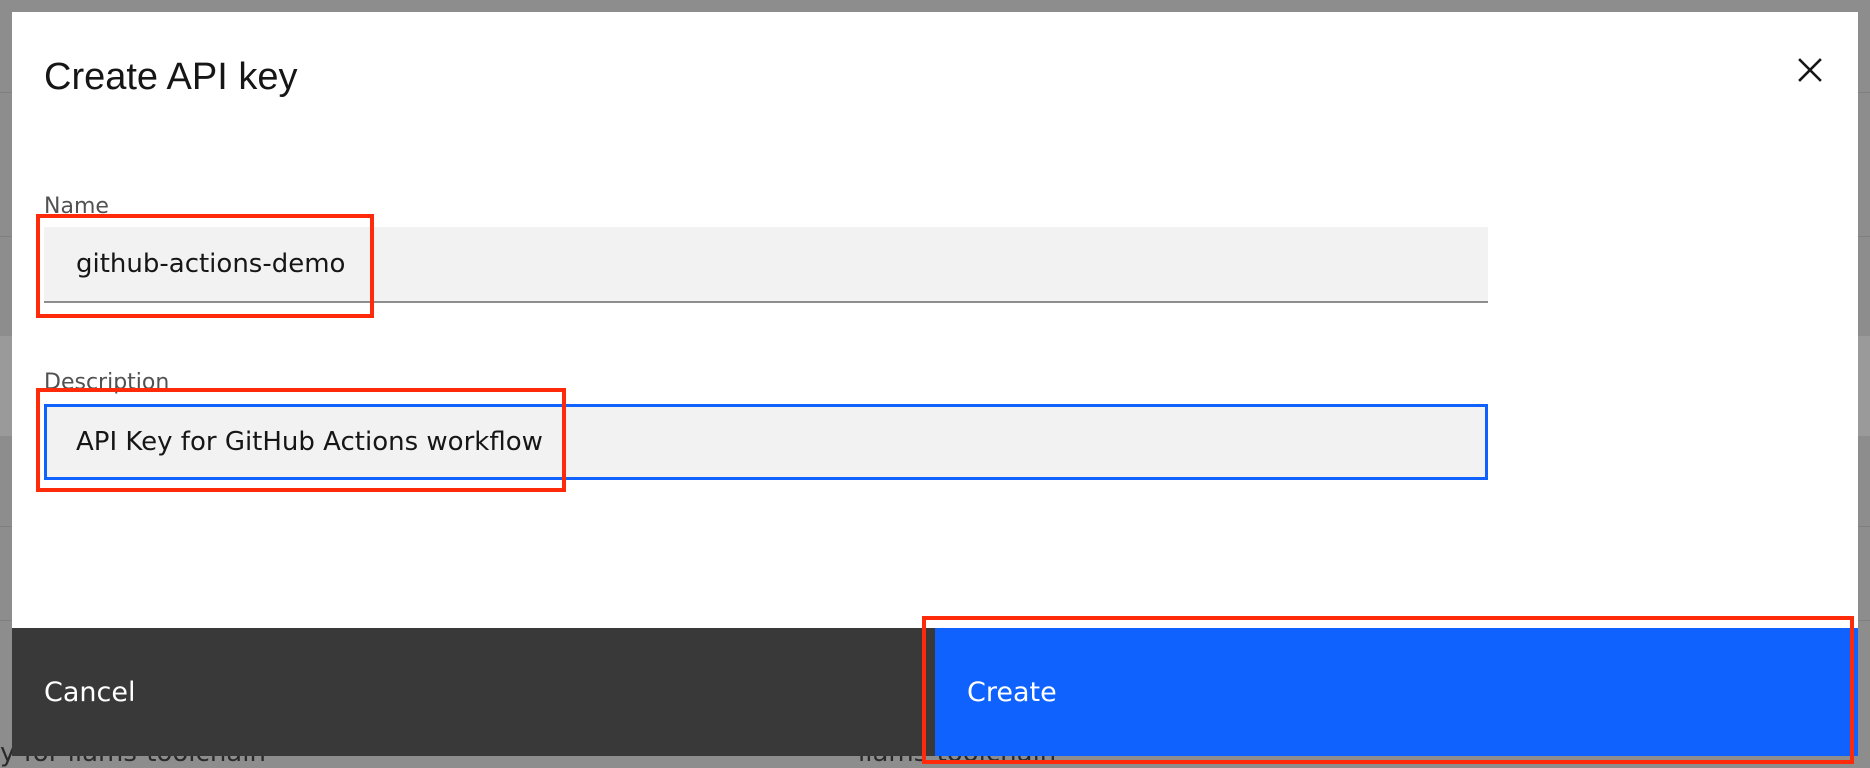 Image resolution: width=1870 pixels, height=768 pixels. I want to click on description-label: Description, so click(107, 382).